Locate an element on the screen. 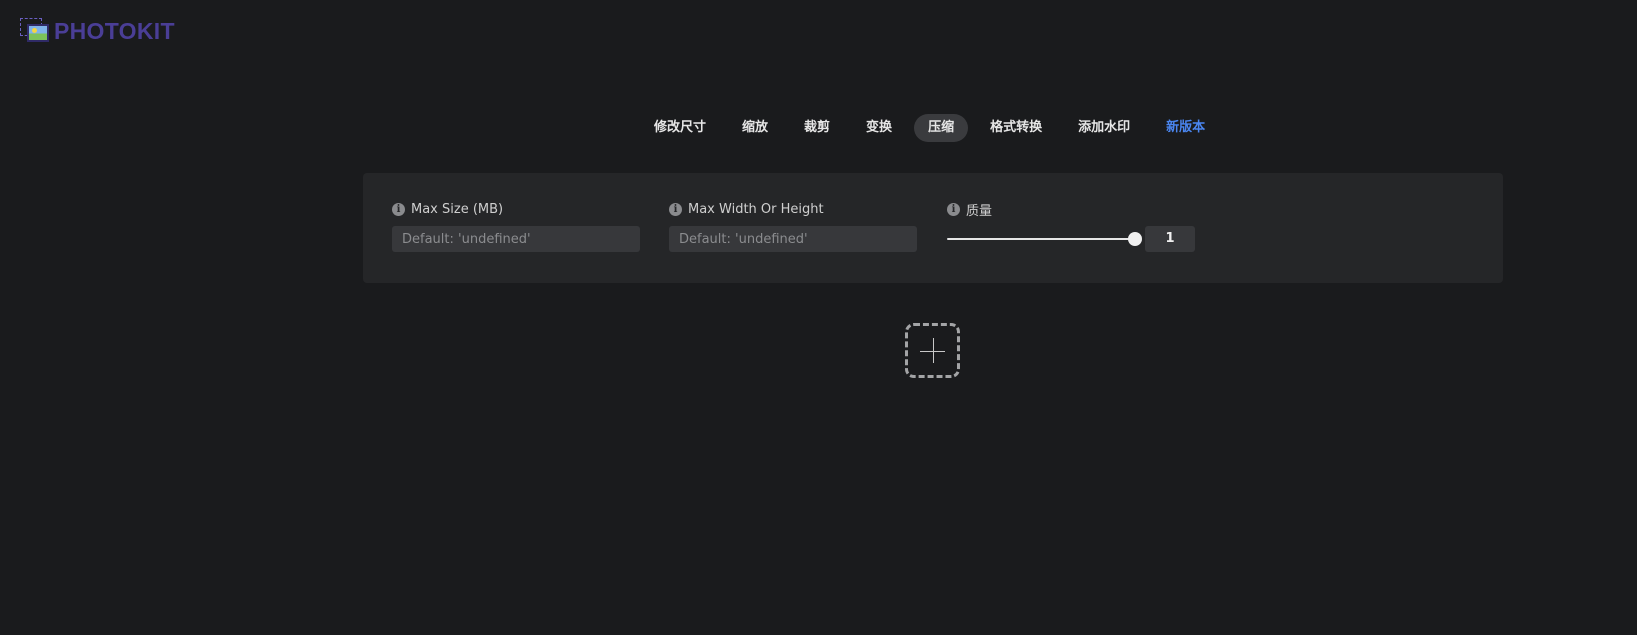  quality-field: i 质量 1 is located at coordinates (1071, 226).